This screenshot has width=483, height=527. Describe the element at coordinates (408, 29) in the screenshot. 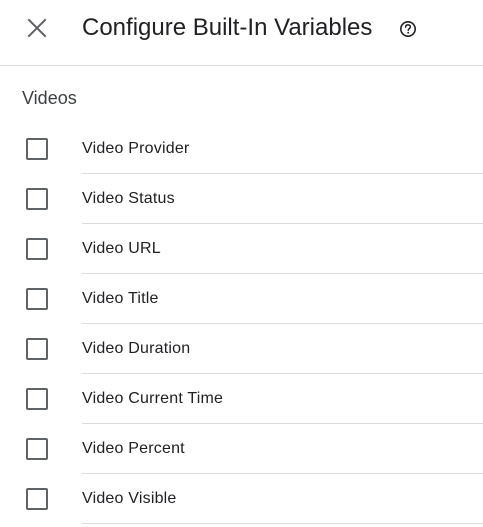

I see `help-circle-icon` at that location.